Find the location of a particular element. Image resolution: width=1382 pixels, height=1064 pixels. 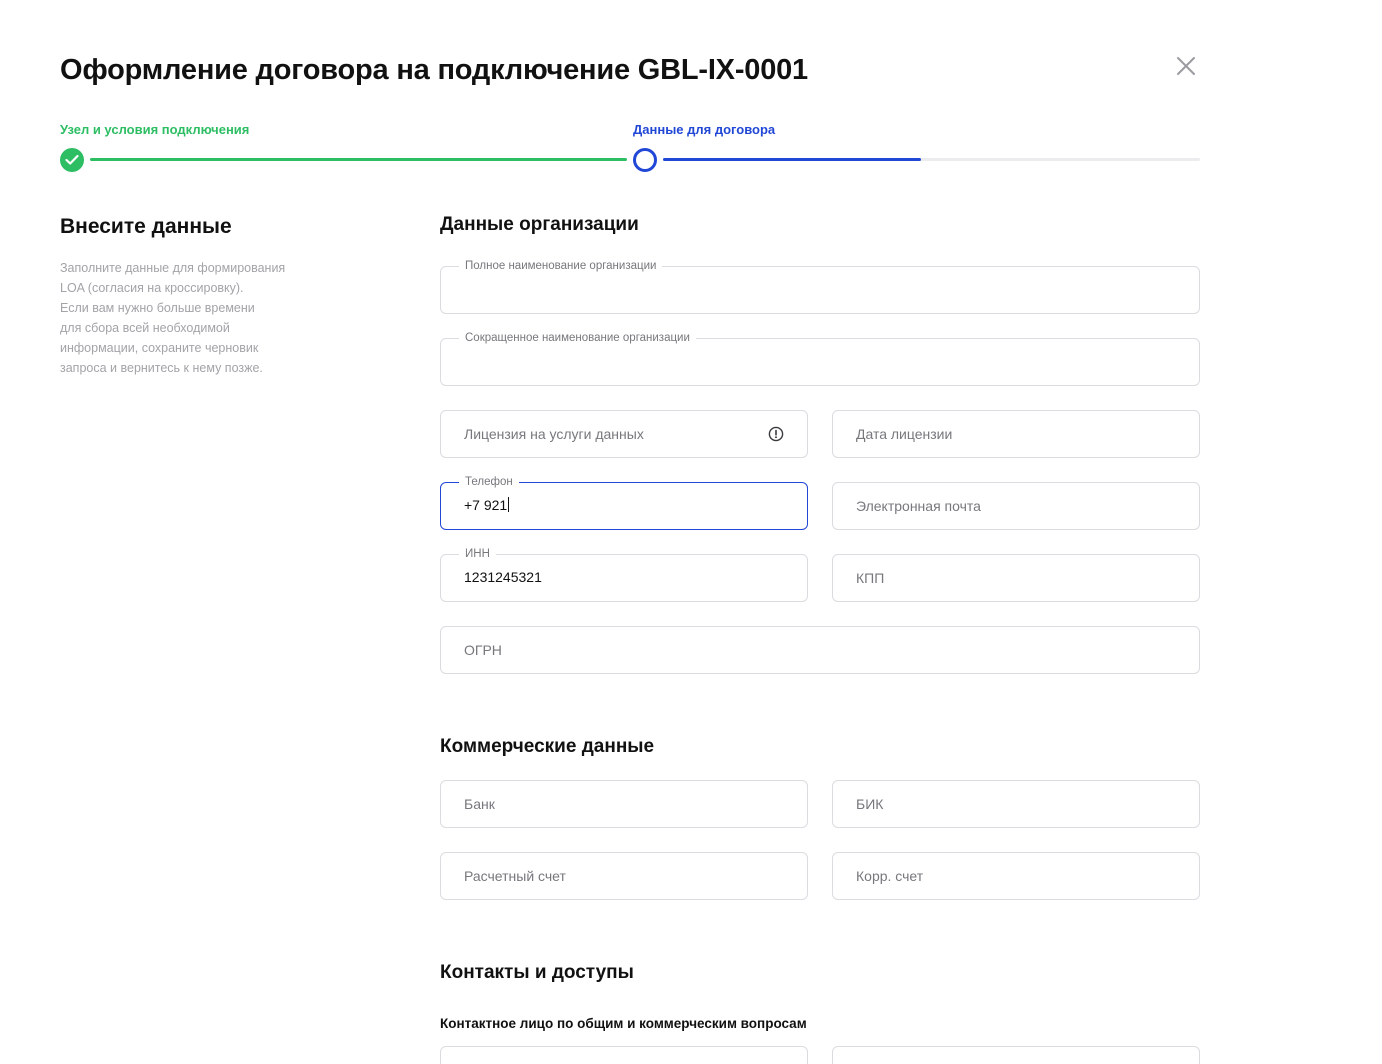

contact-name-field is located at coordinates (624, 1055).